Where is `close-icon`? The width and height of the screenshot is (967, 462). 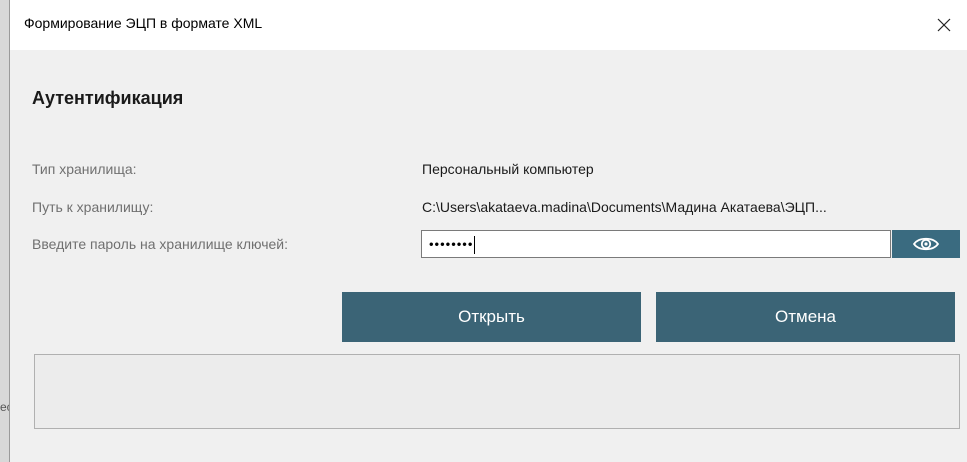 close-icon is located at coordinates (944, 25).